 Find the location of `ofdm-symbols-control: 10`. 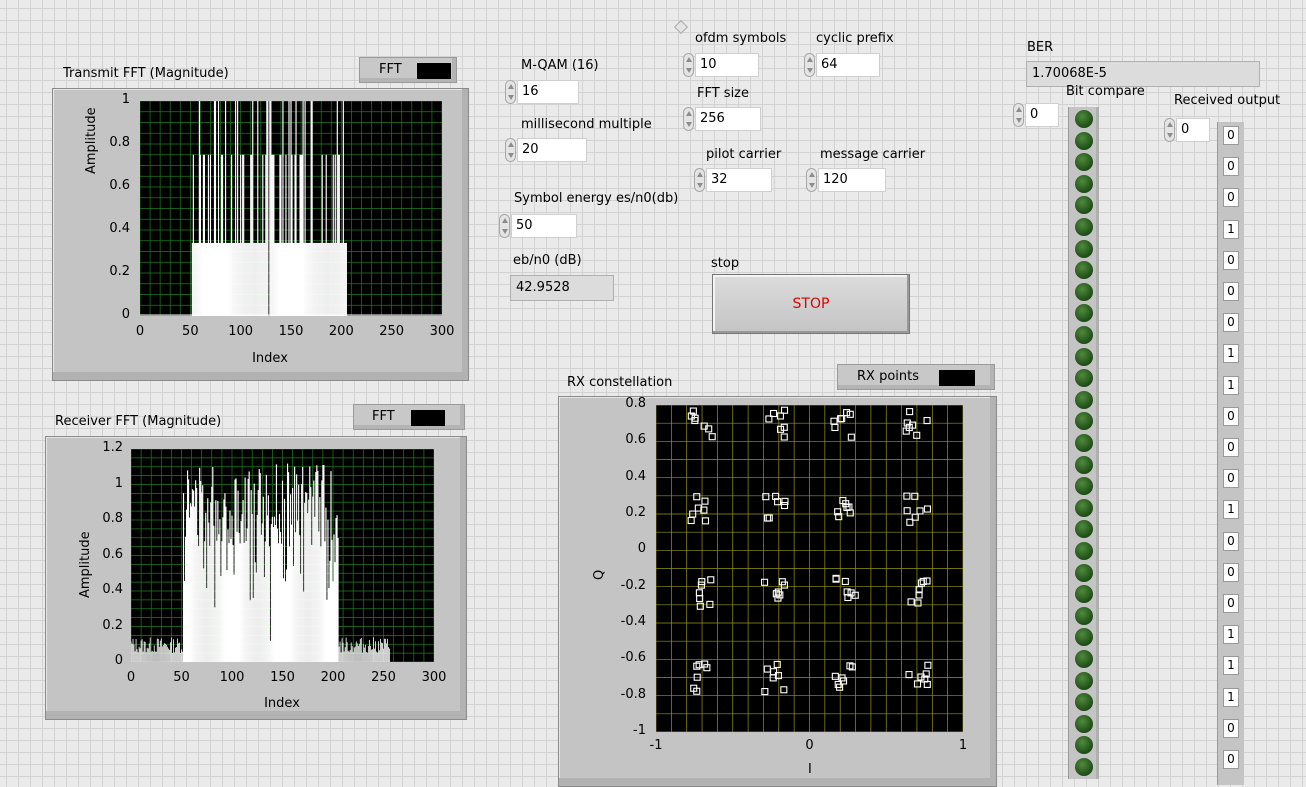

ofdm-symbols-control: 10 is located at coordinates (721, 65).